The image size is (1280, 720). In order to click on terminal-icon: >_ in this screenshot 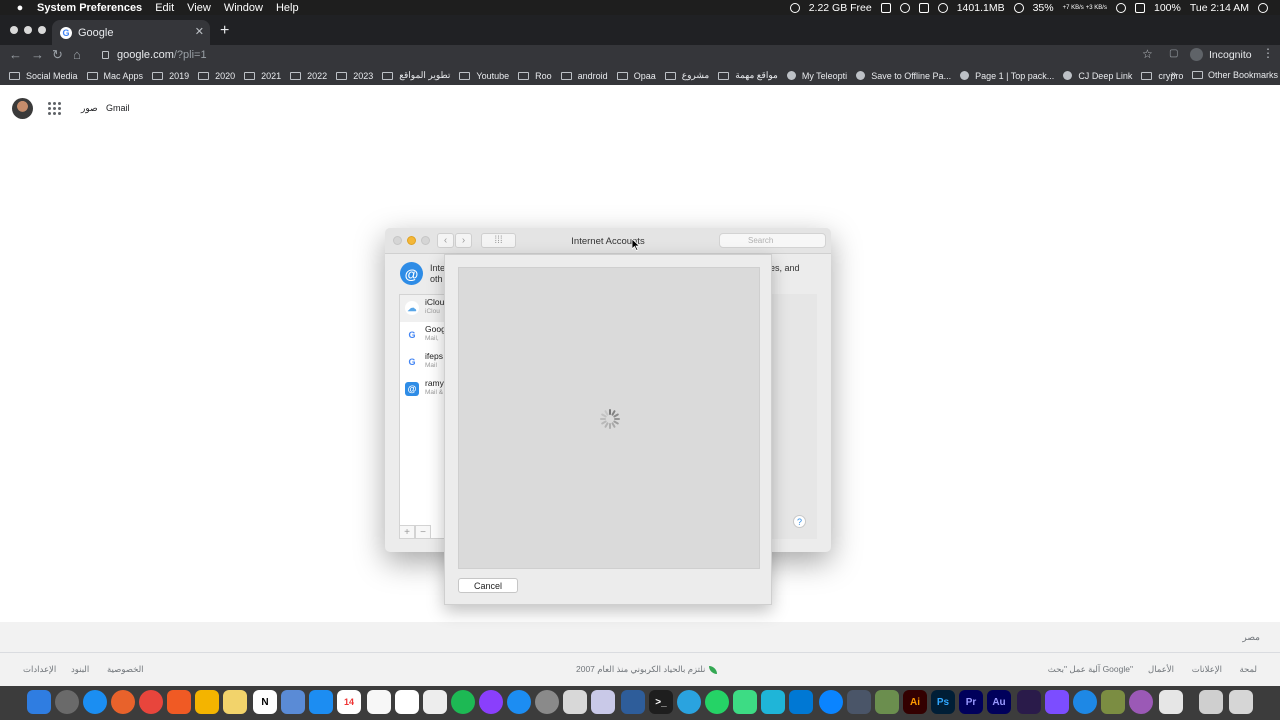, I will do `click(661, 702)`.